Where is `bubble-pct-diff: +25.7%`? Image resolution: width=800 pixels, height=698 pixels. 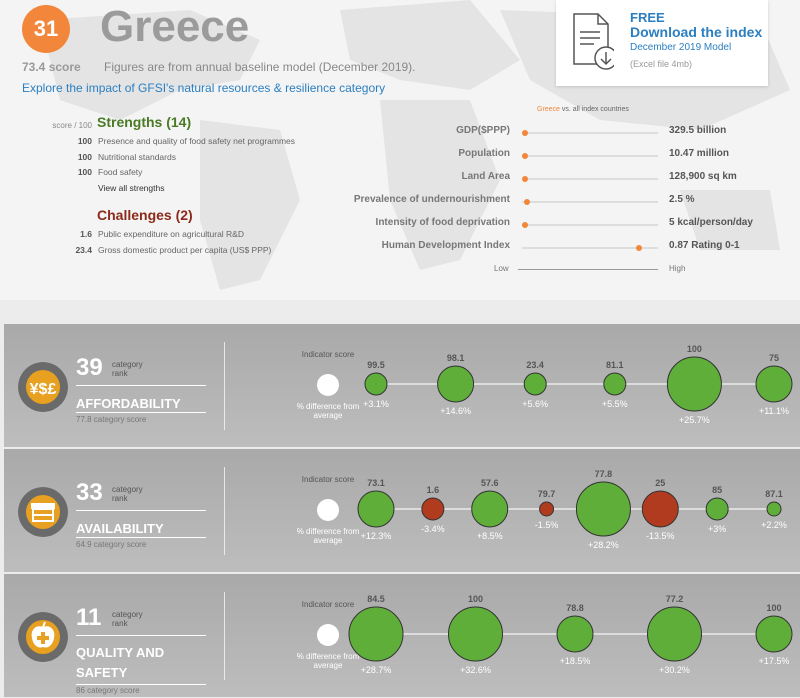 bubble-pct-diff: +25.7% is located at coordinates (694, 420).